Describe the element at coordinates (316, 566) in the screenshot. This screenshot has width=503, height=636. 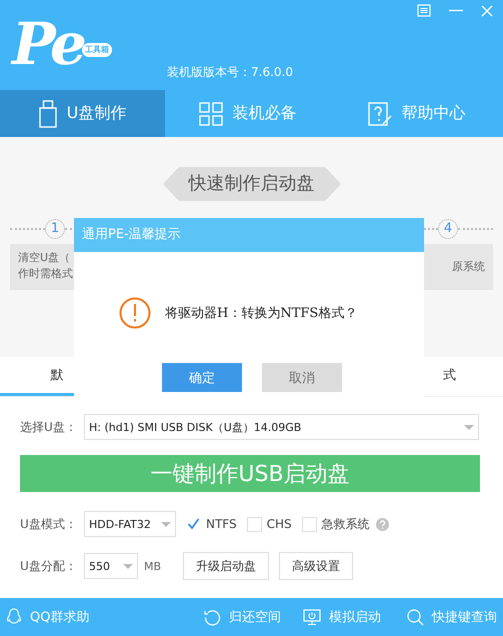
I see `action-button: 高级设置` at that location.